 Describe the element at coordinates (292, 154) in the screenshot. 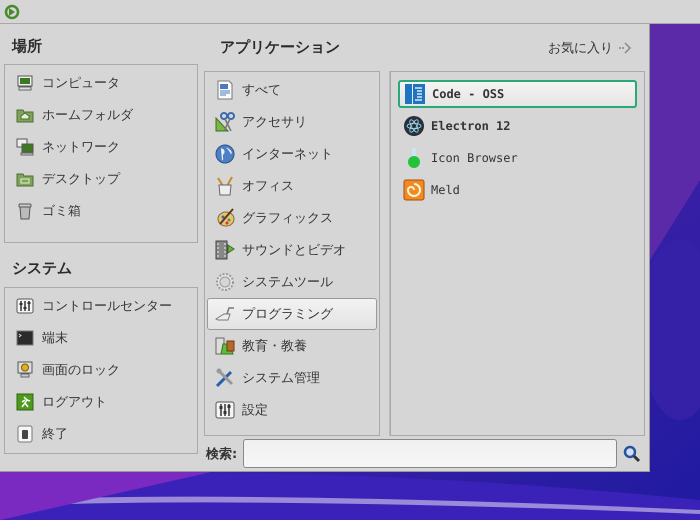

I see `category-item: インターネット` at that location.